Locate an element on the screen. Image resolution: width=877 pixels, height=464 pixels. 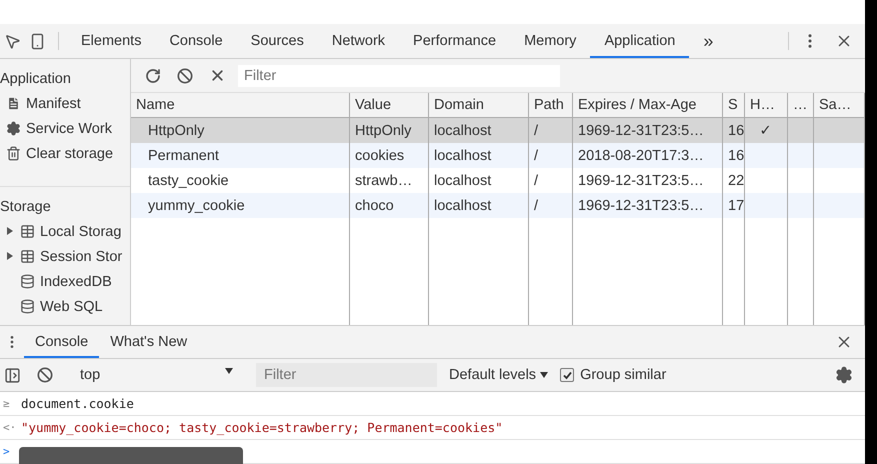
prompt-icon: <· is located at coordinates (9, 427).